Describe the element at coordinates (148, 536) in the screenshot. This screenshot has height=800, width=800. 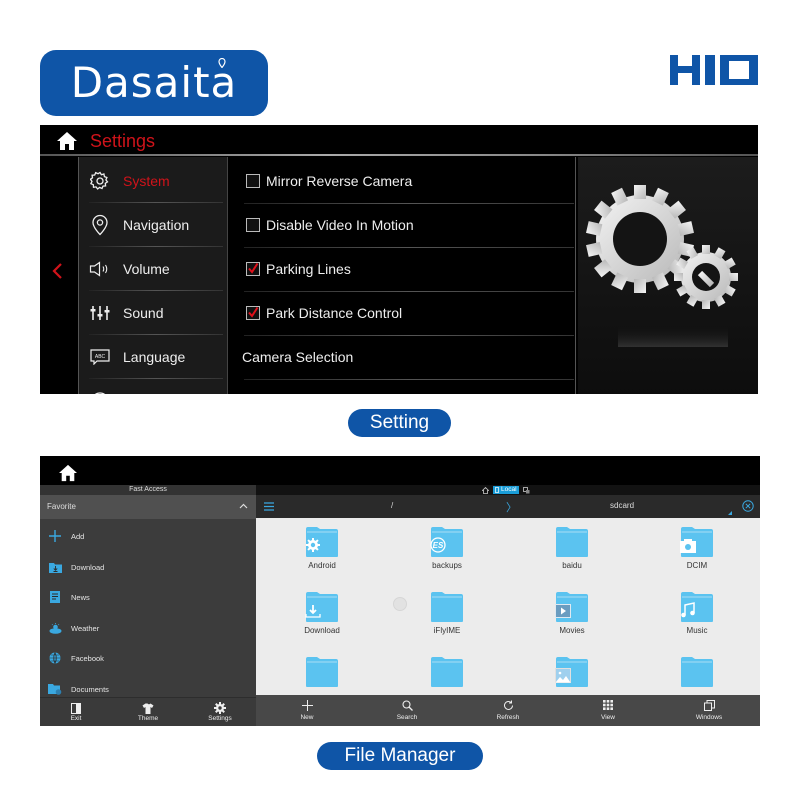
I see `sidebar-item-add: Add` at that location.